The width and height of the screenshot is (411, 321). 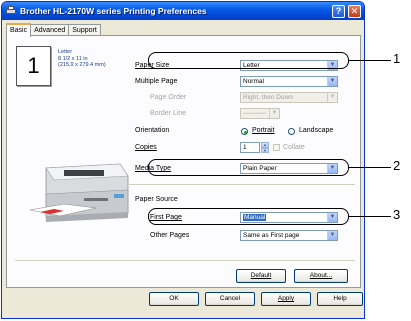 What do you see at coordinates (397, 165) in the screenshot?
I see `callout-number-2: 2` at bounding box center [397, 165].